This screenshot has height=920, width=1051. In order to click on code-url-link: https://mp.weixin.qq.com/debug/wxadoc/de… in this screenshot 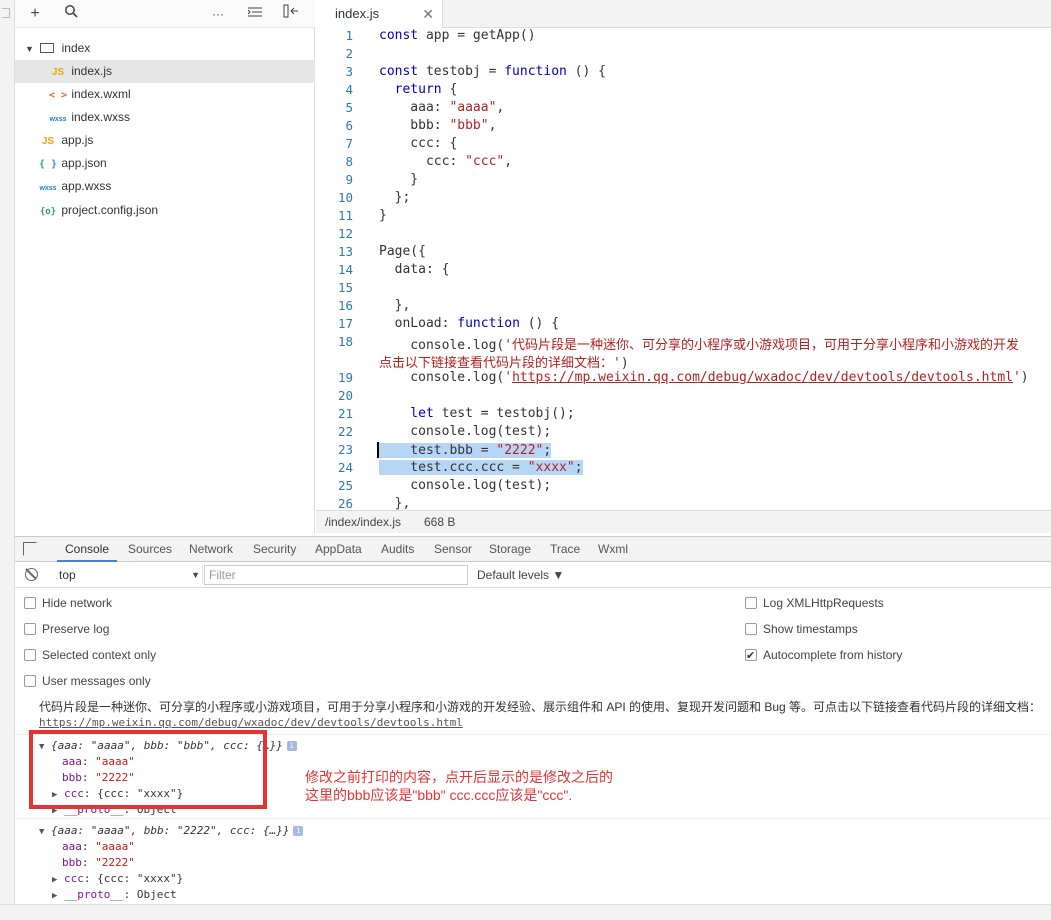, I will do `click(762, 377)`.